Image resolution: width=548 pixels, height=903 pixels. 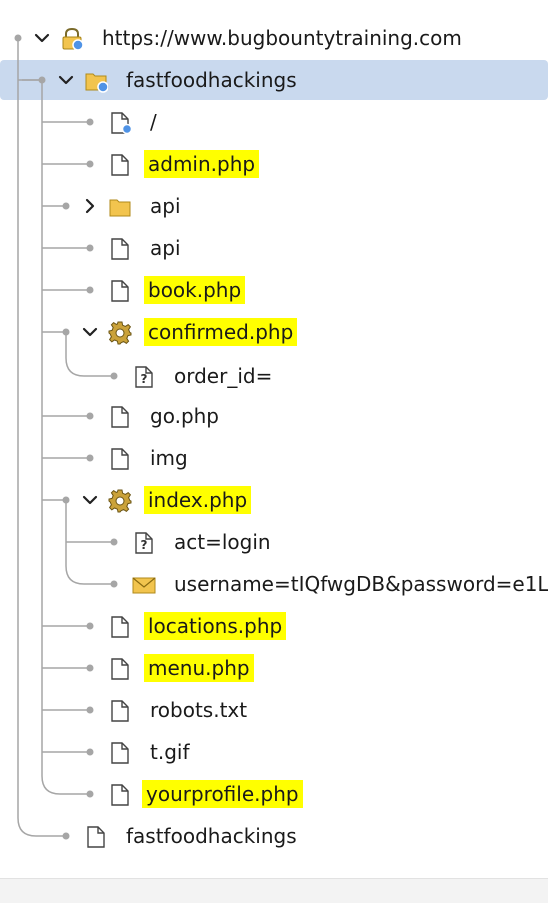 I want to click on item-label: yourprofile.php, so click(x=222, y=794).